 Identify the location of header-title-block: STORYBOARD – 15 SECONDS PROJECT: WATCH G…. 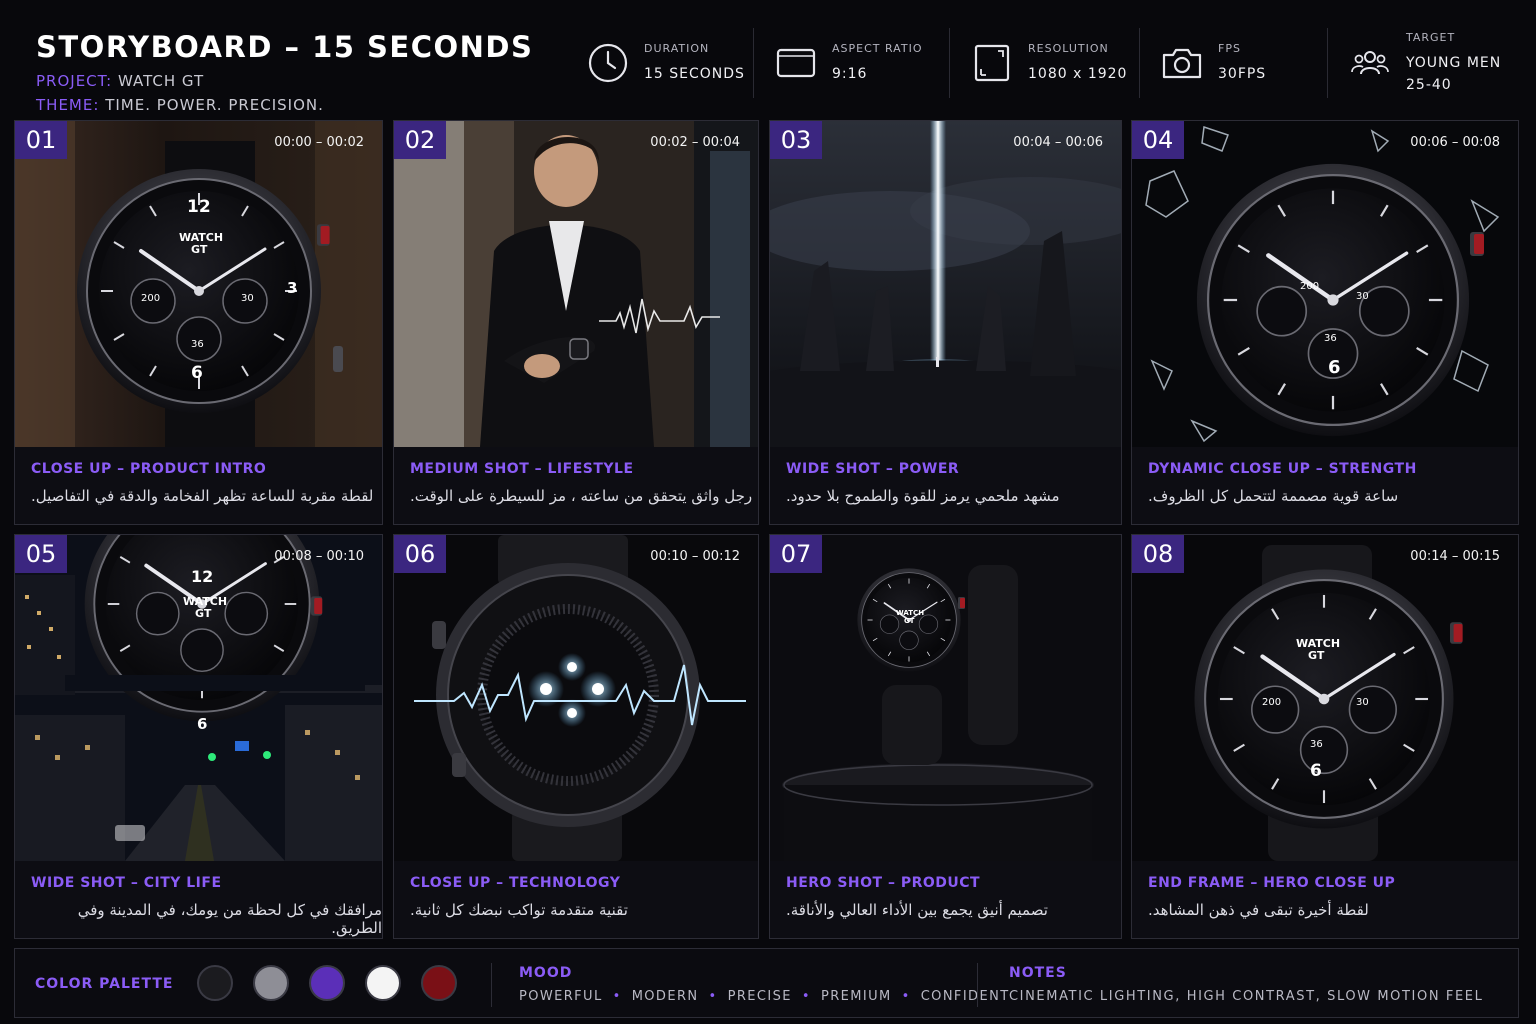
(284, 63).